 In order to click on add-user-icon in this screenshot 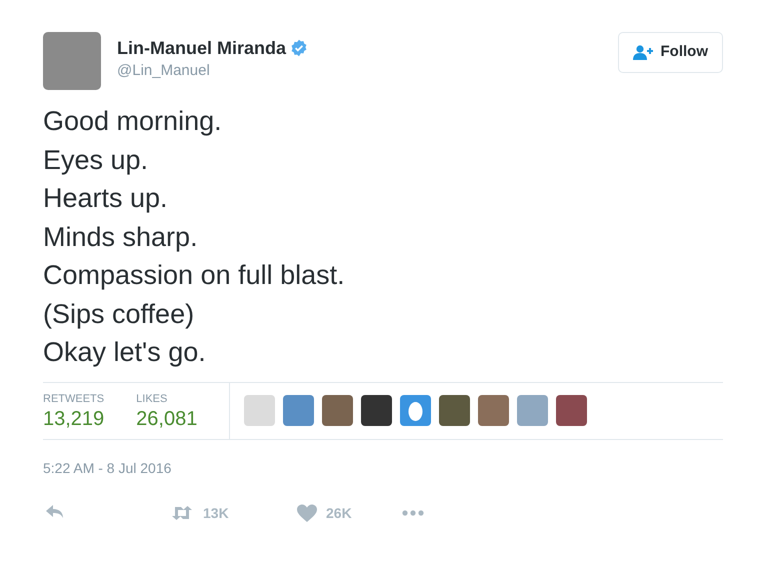, I will do `click(642, 52)`.